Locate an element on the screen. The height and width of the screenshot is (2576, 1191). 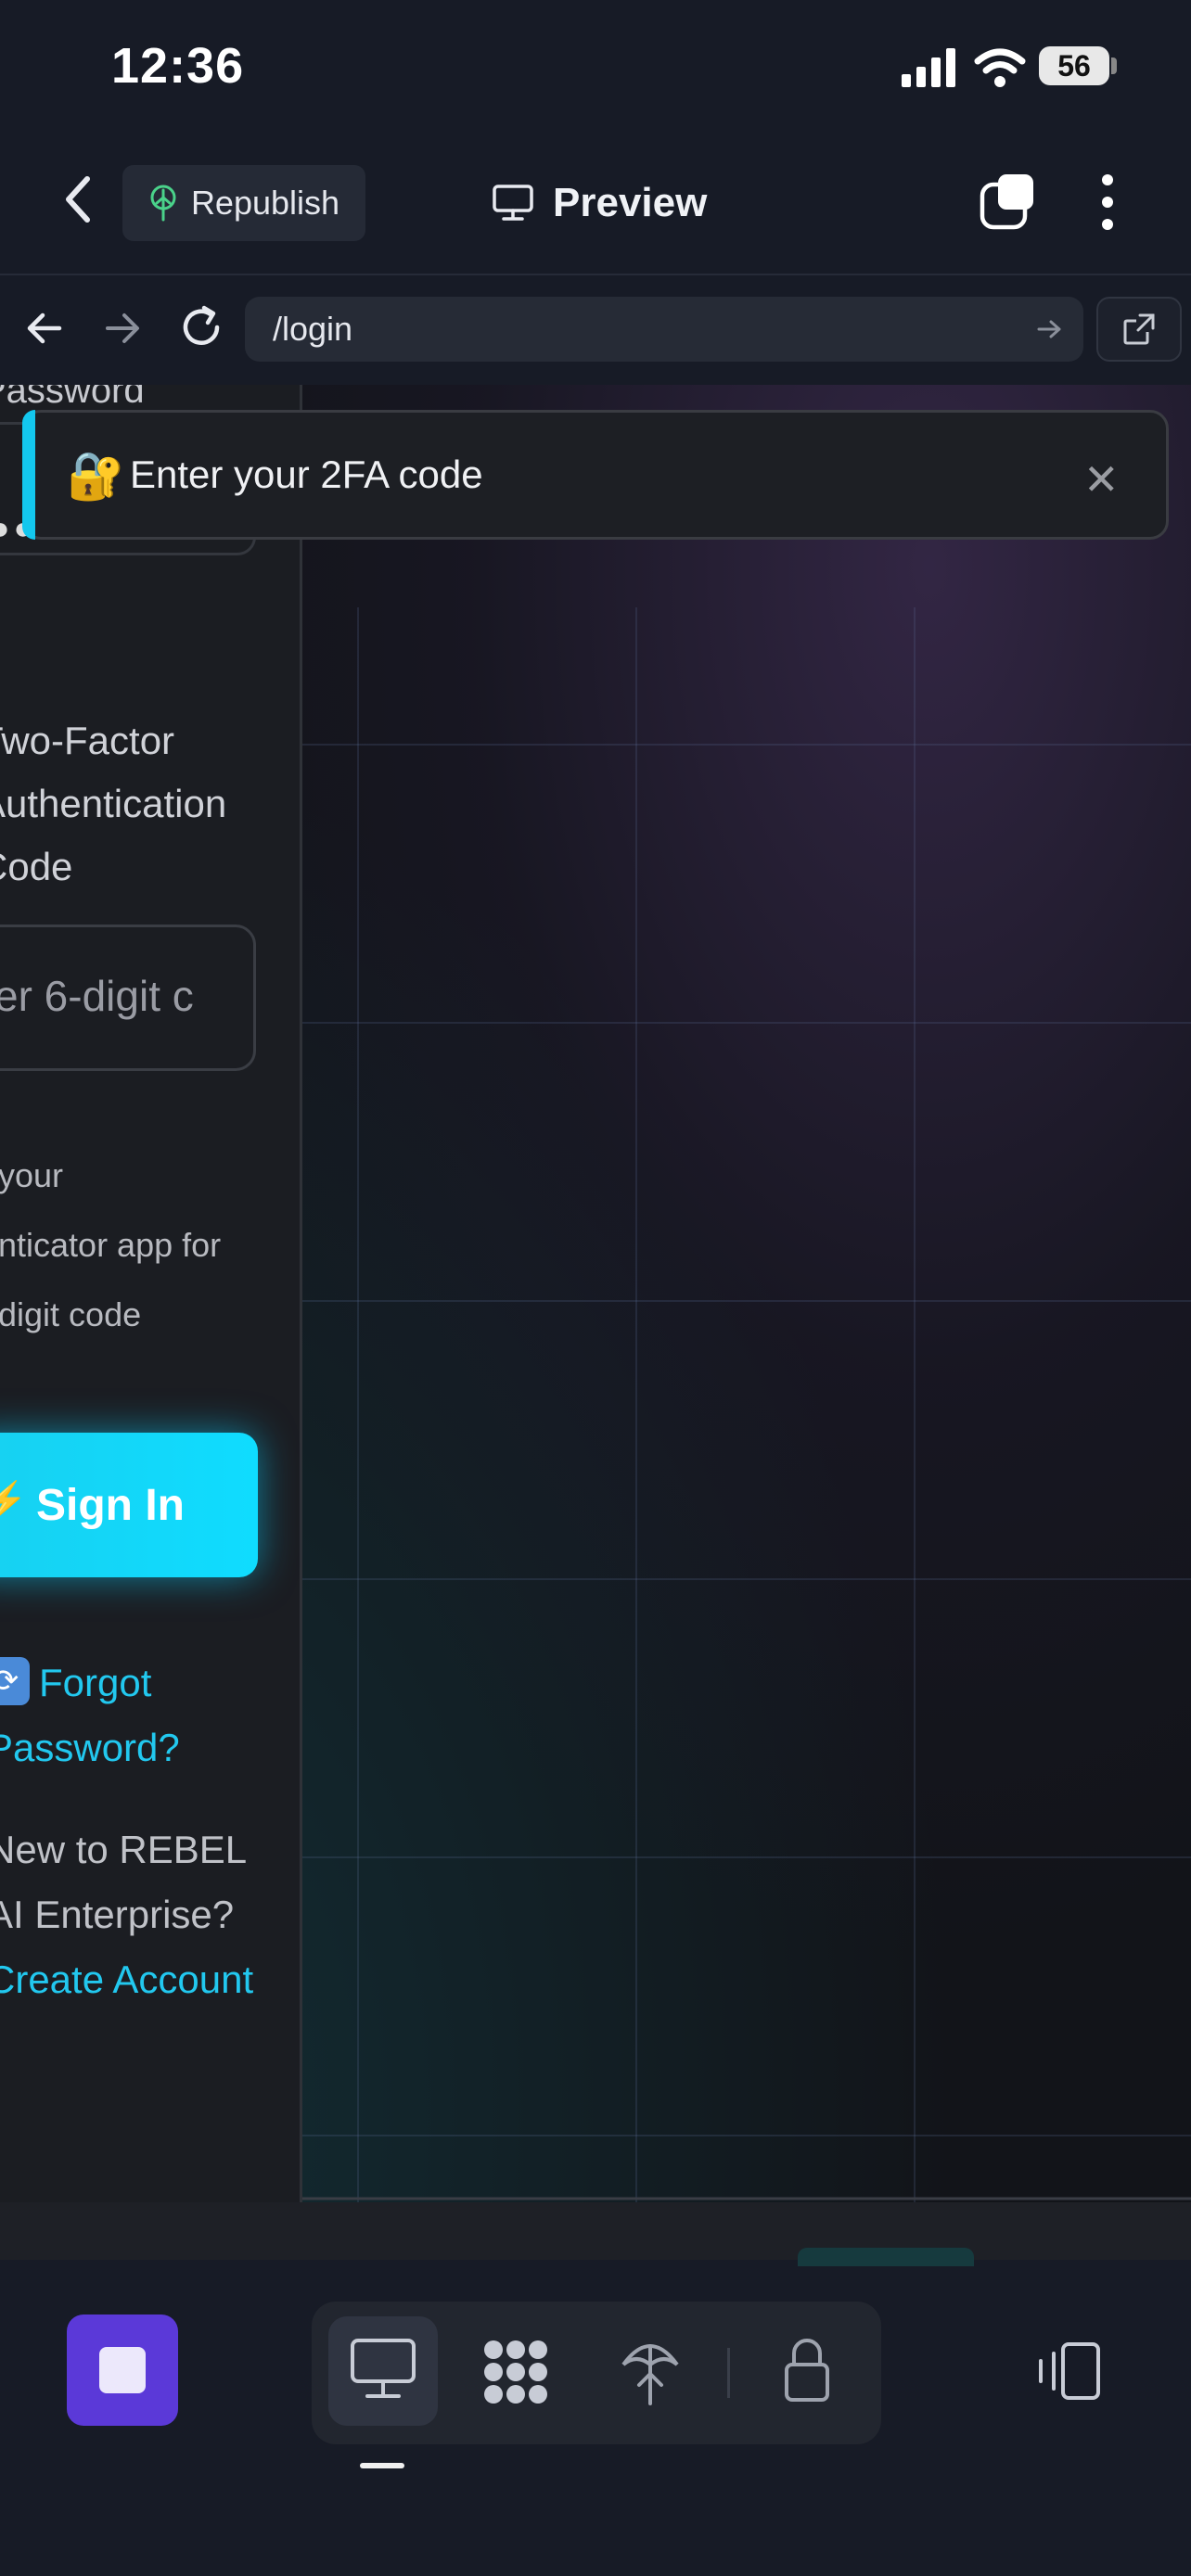
forgot-password-link: Forgot Password? is located at coordinates (132, 1715).